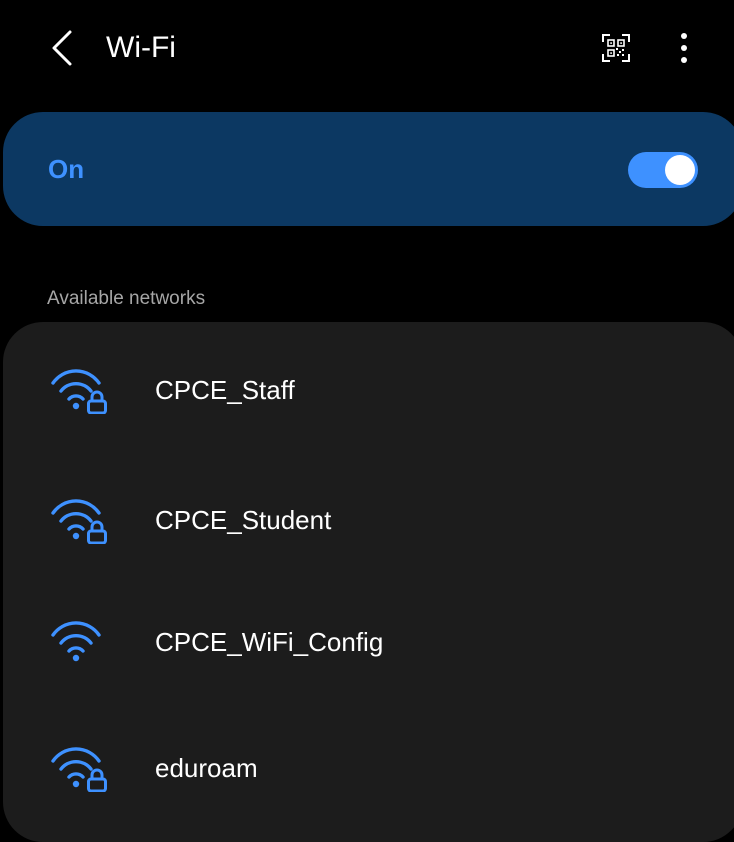 The image size is (734, 842). What do you see at coordinates (368, 169) in the screenshot?
I see `wifi-toggle-card: On` at bounding box center [368, 169].